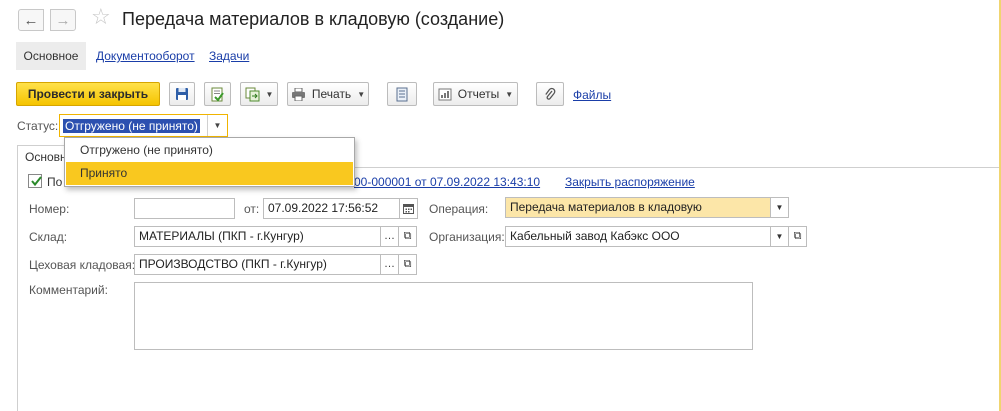 This screenshot has height=411, width=1001. Describe the element at coordinates (331, 208) in the screenshot. I see `date-field: 07.09.2022 17:56:52` at that location.